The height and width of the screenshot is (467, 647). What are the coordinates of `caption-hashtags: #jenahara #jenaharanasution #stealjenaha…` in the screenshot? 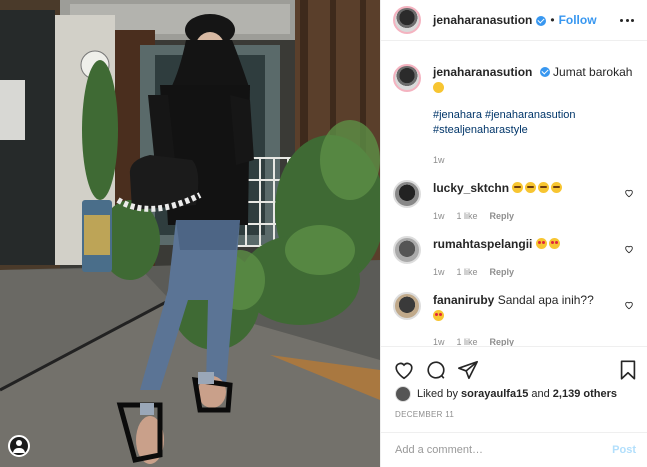 It's located at (535, 123).